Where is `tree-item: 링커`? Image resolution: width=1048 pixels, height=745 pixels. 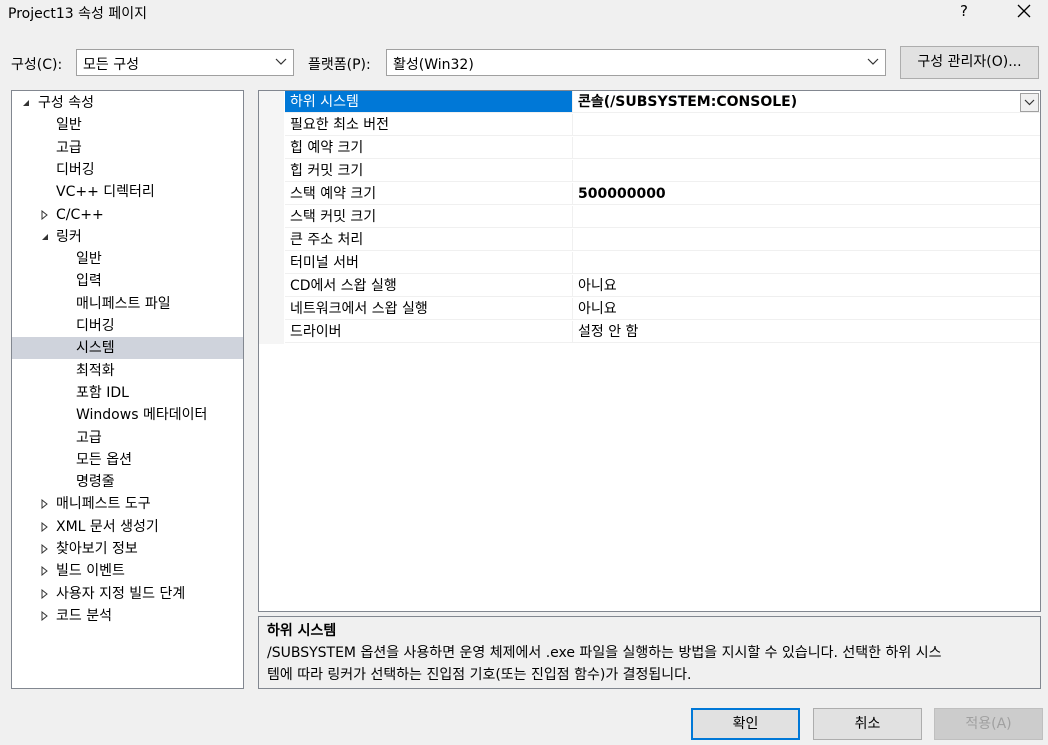 tree-item: 링커 is located at coordinates (127, 237).